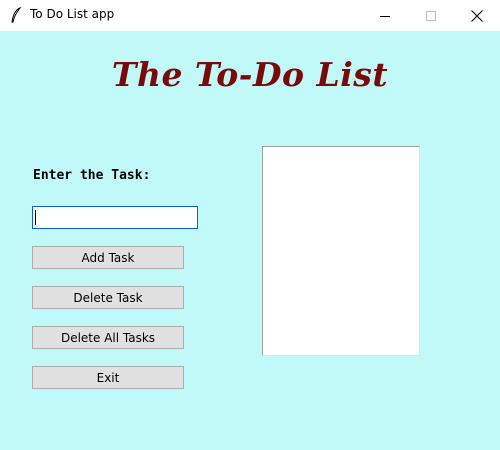 The image size is (500, 450). I want to click on task-listbox, so click(341, 251).